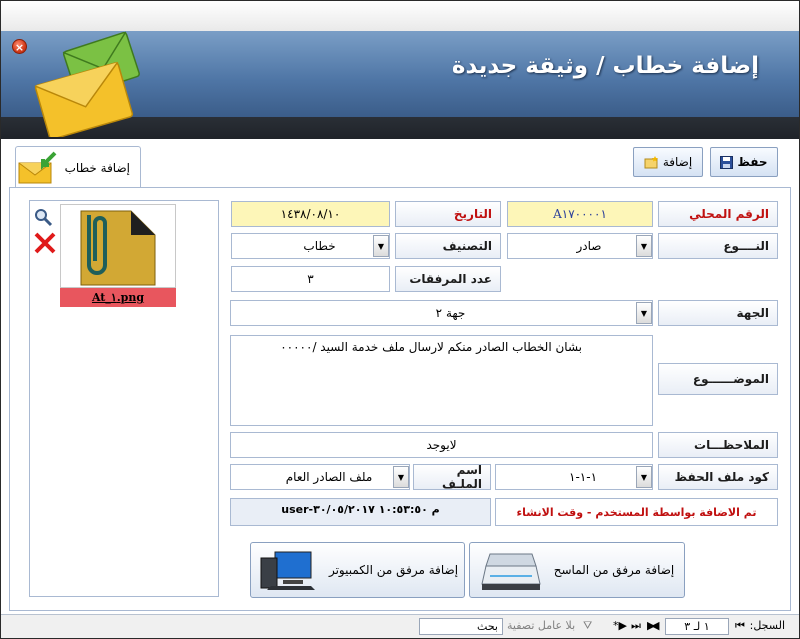  What do you see at coordinates (718, 246) in the screenshot?
I see `type-label: النــــوع` at bounding box center [718, 246].